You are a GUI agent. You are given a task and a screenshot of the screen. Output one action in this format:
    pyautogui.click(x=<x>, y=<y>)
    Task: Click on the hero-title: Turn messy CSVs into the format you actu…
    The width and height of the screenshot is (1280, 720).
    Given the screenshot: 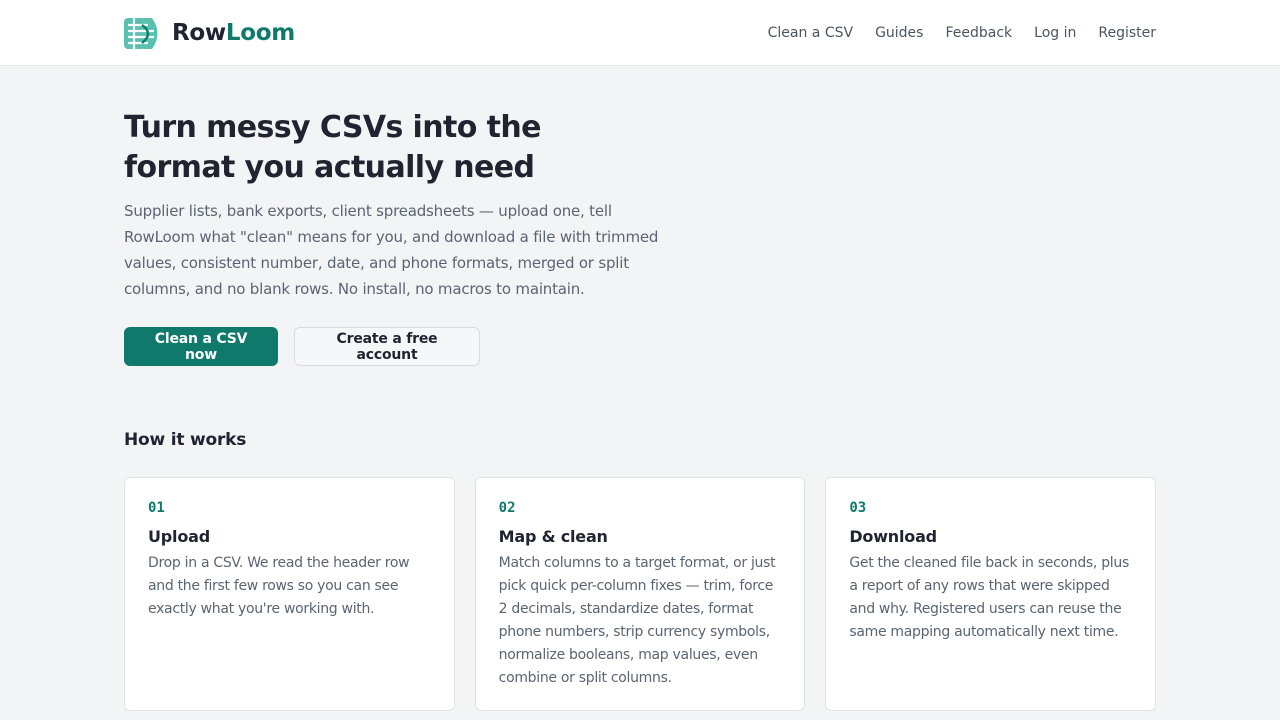 What is the action you would take?
    pyautogui.click(x=332, y=147)
    